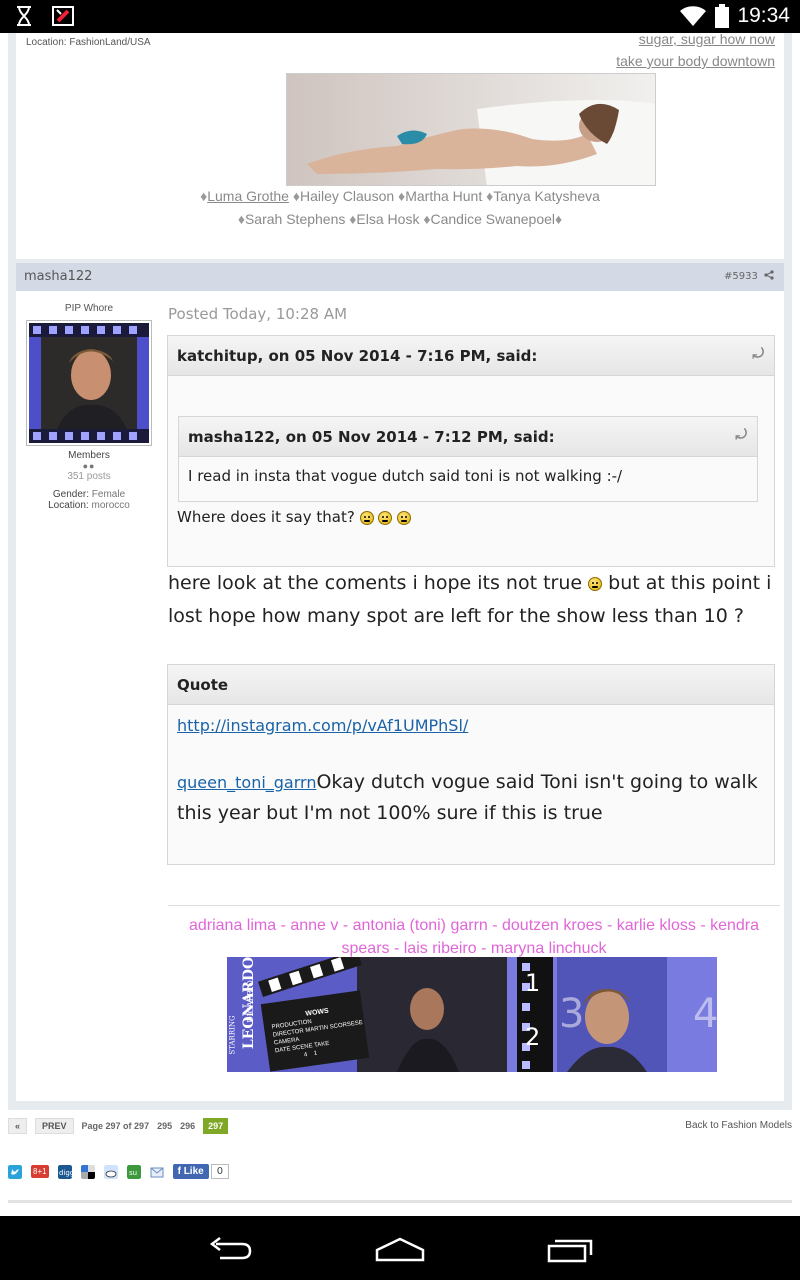 The height and width of the screenshot is (1280, 800). I want to click on back-to-forum-link: Back to Fashion Models, so click(738, 1125).